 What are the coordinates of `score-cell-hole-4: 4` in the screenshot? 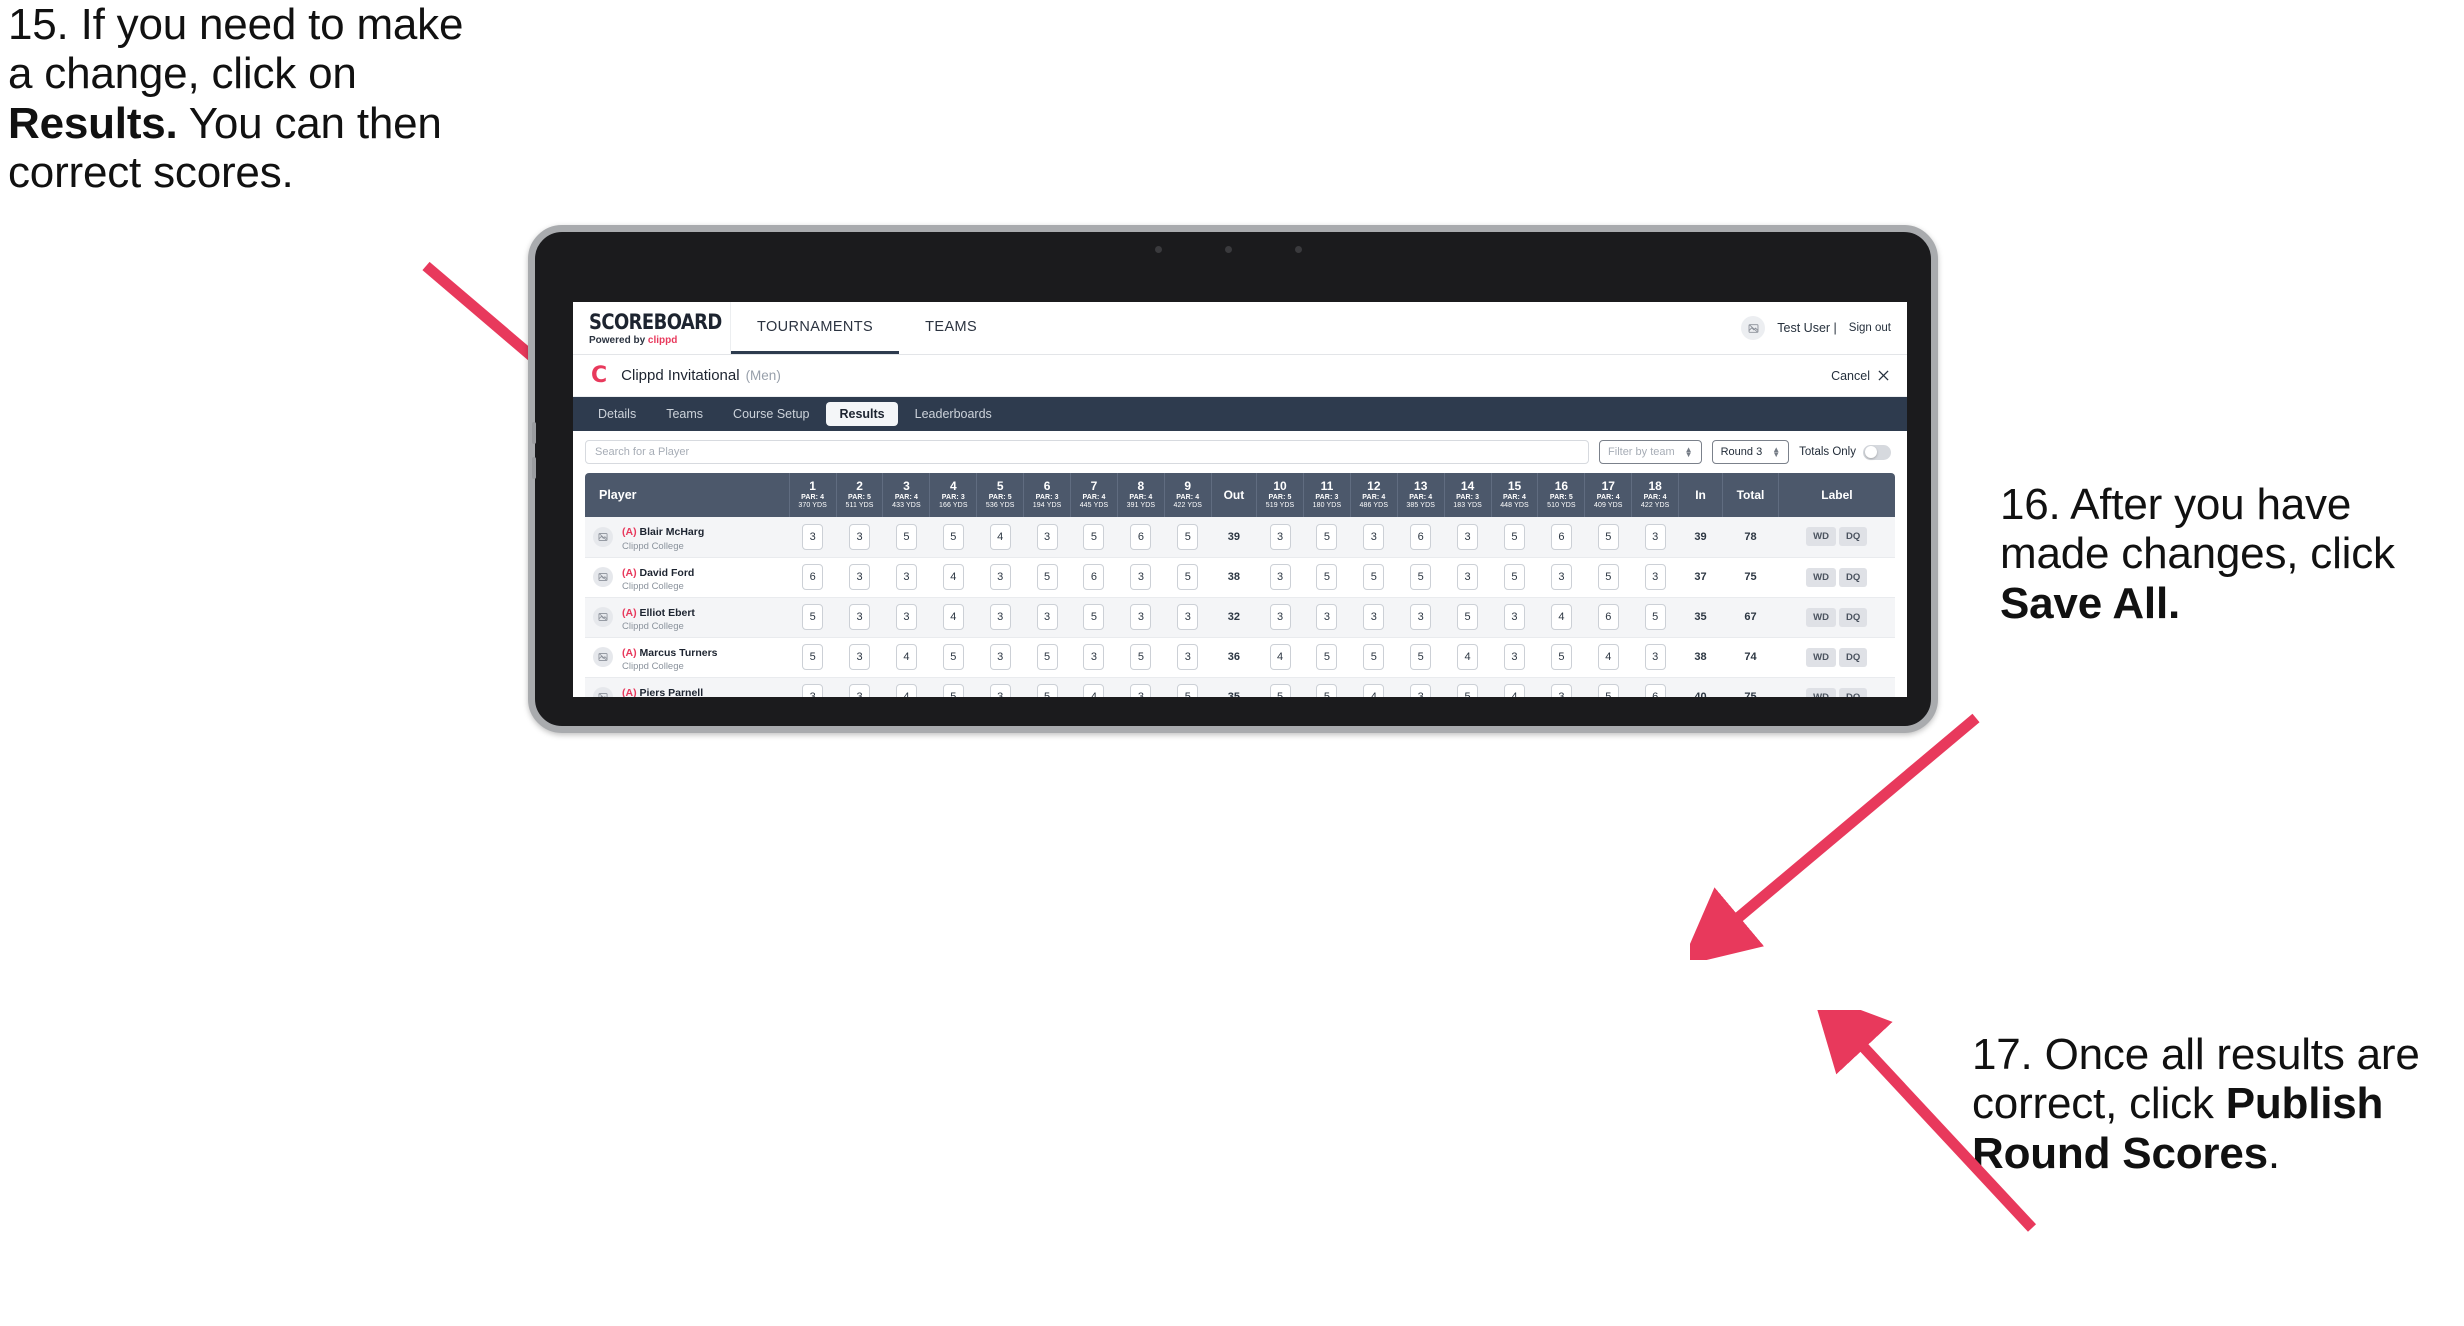 It's located at (953, 617).